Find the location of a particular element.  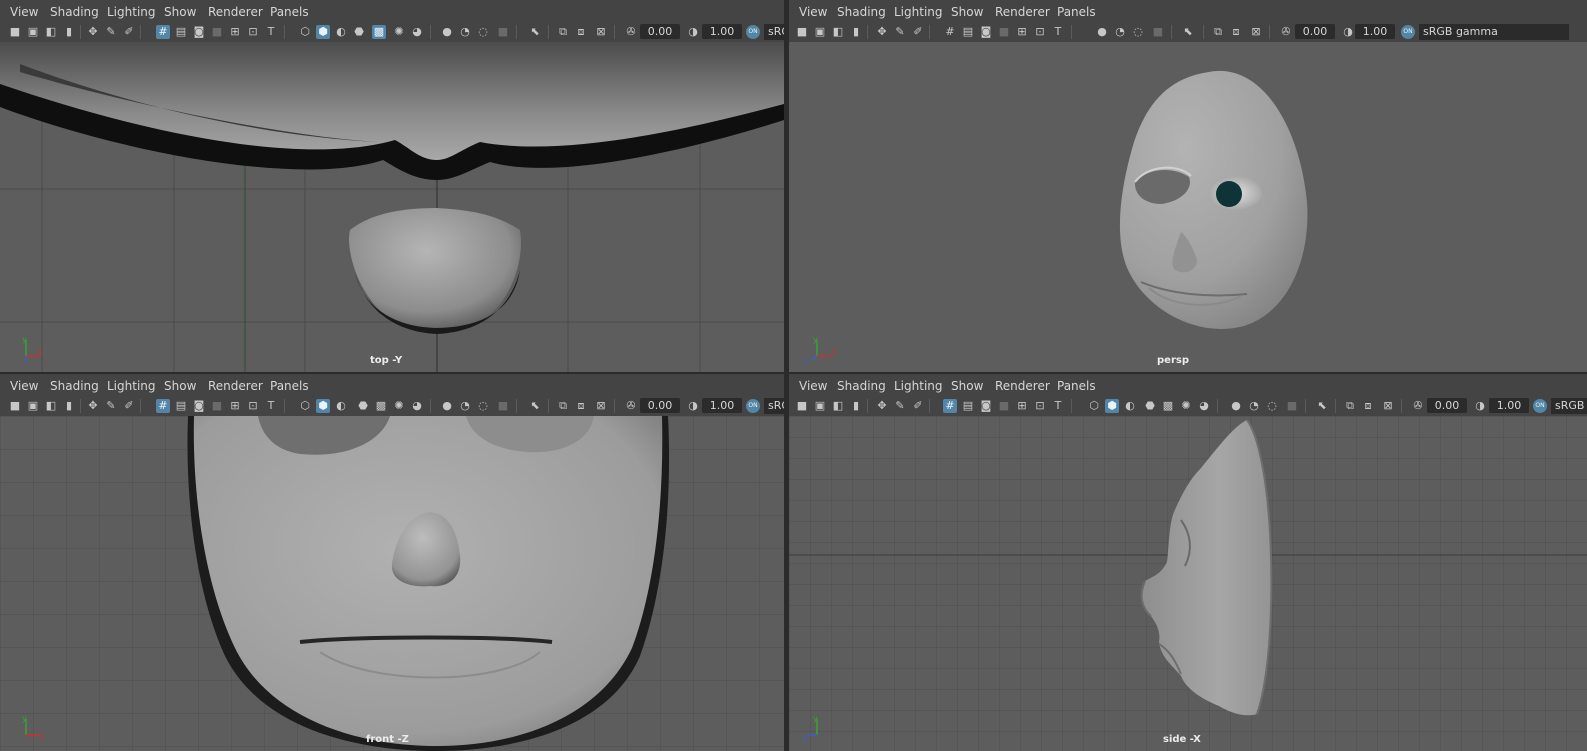

pane-splitter-horizontal is located at coordinates (793, 373).